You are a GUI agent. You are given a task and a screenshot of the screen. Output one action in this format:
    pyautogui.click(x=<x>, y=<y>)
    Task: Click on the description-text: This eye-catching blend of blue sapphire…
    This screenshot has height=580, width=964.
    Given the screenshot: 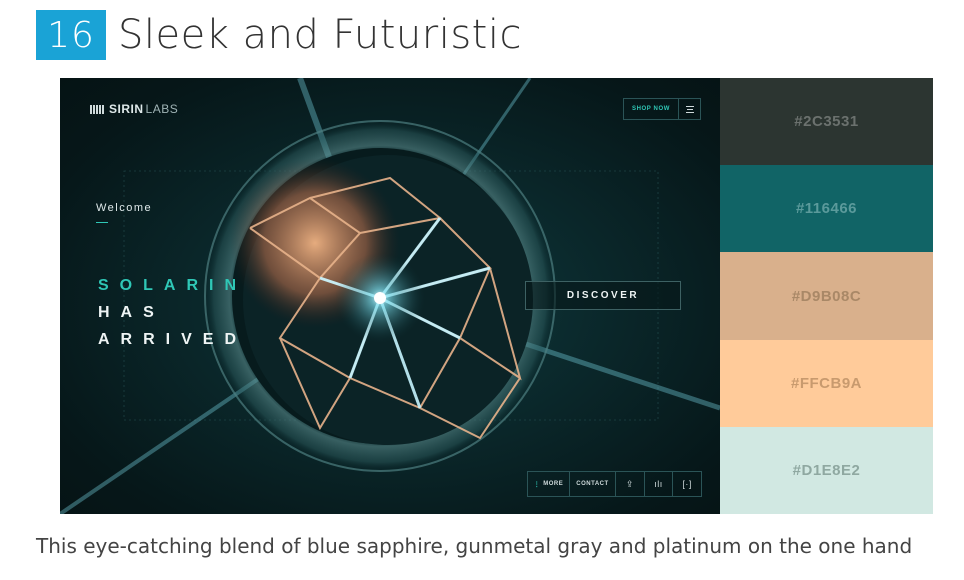 What is the action you would take?
    pyautogui.click(x=474, y=546)
    